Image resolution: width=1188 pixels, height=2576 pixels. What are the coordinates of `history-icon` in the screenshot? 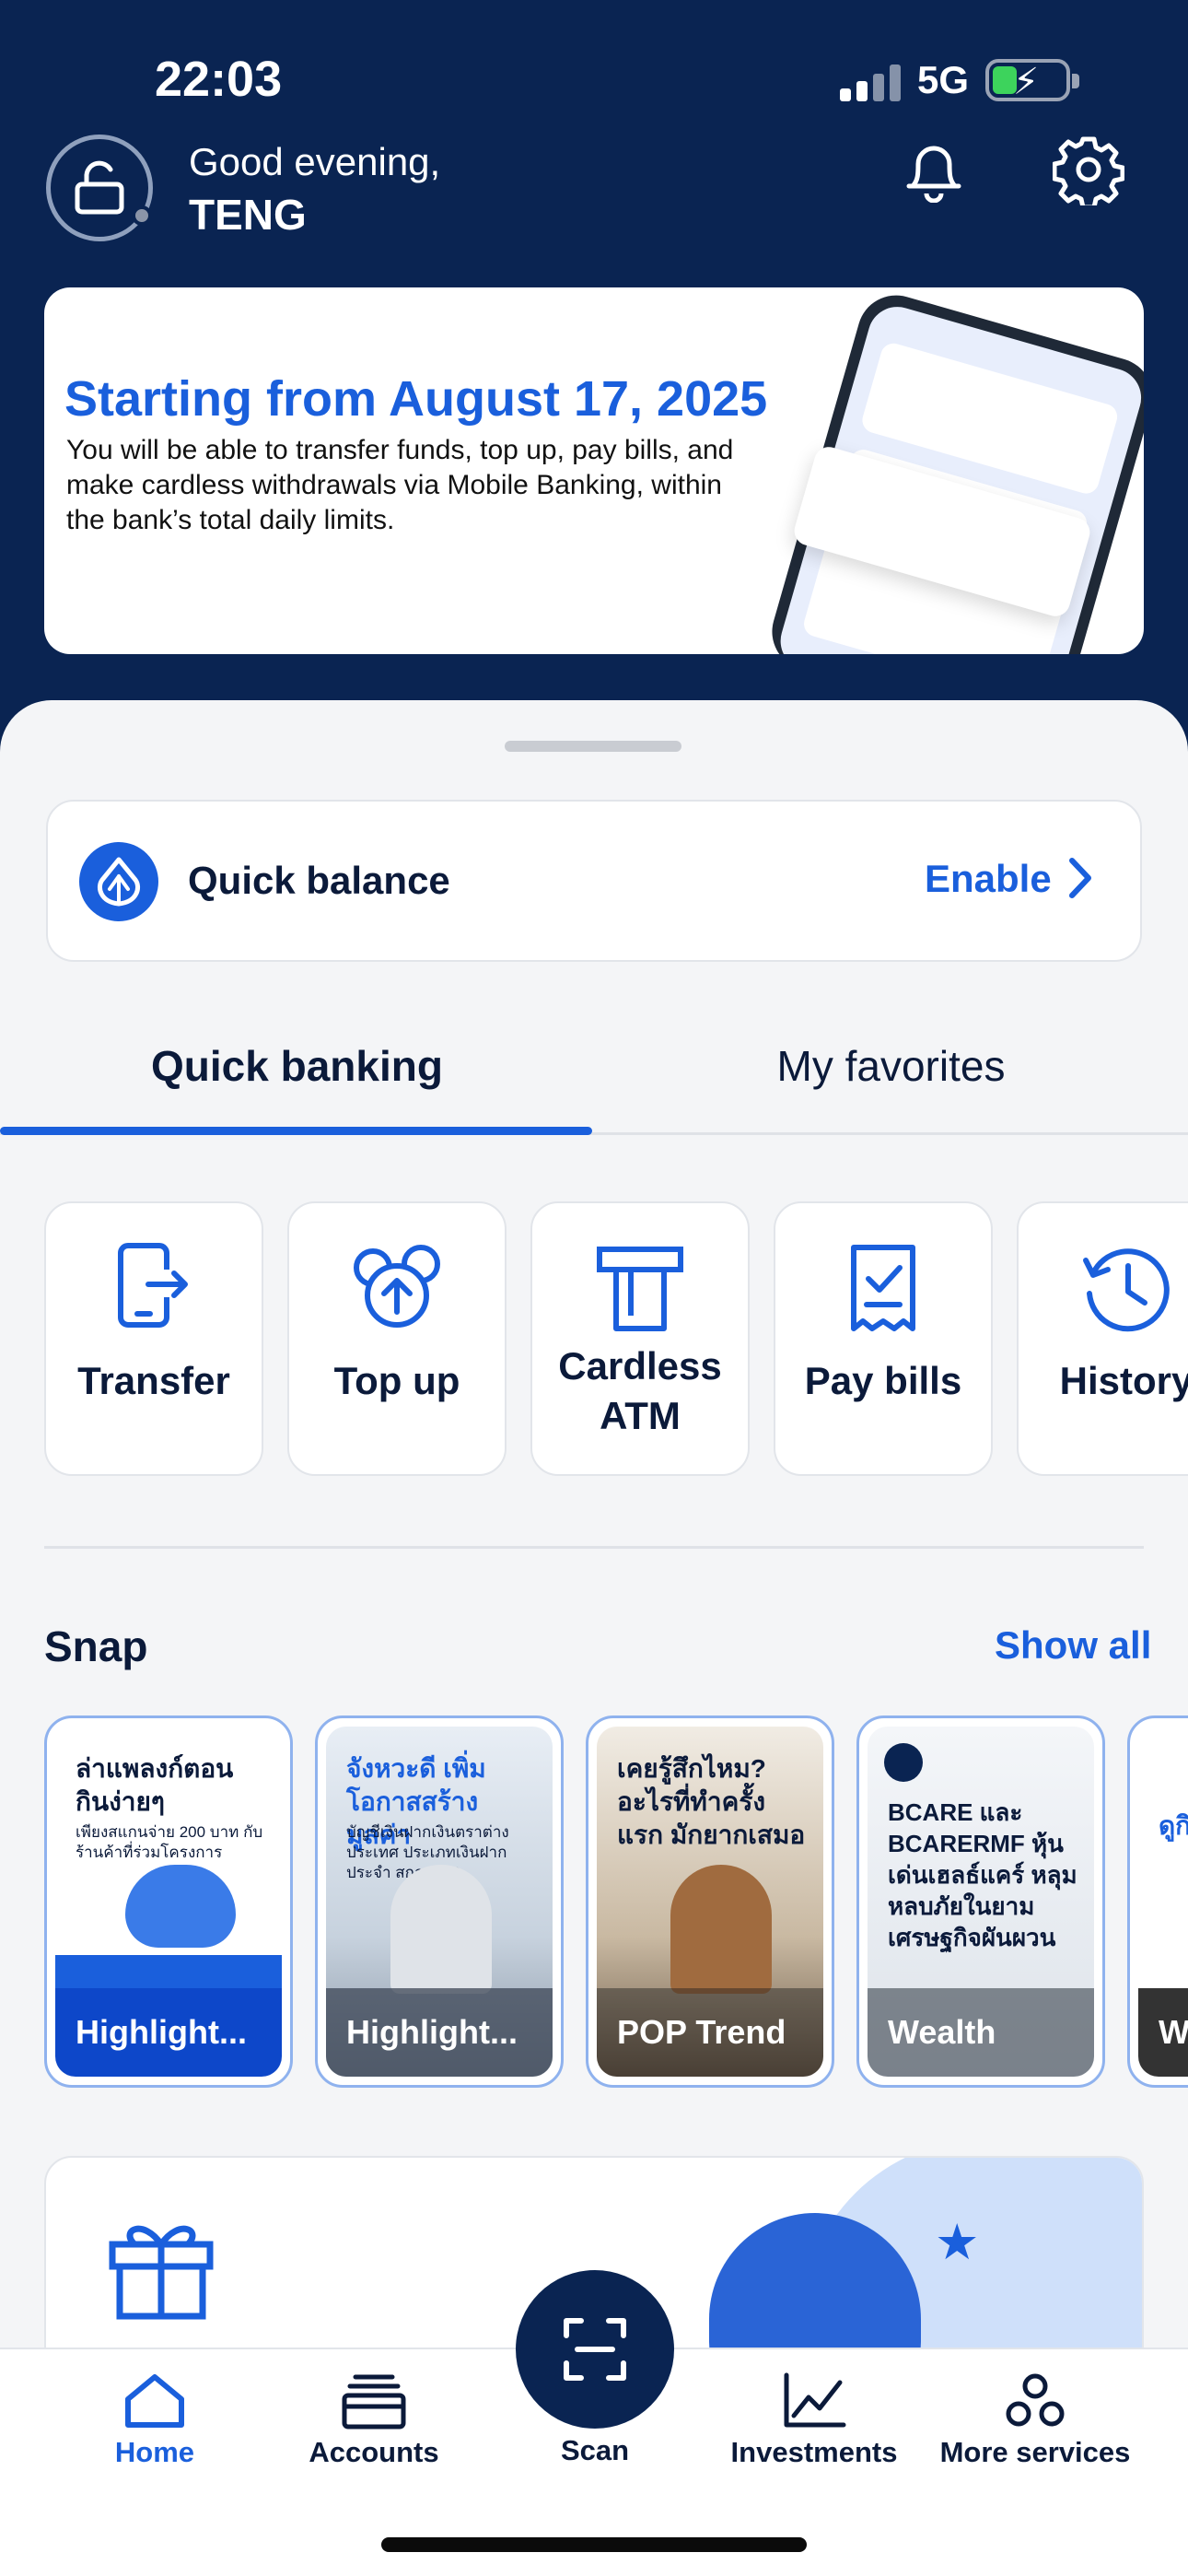 It's located at (1126, 1290).